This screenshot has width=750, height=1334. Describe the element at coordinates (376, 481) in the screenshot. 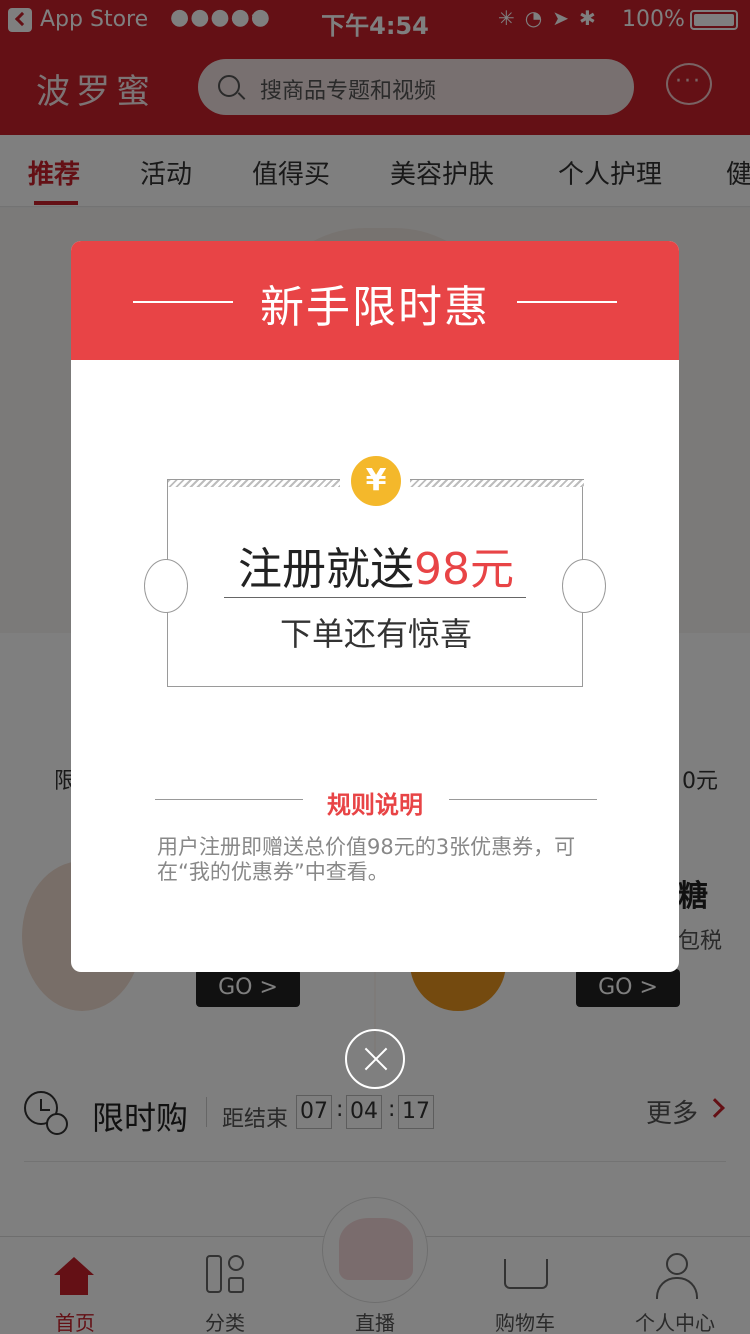

I see `yen-coin-icon: ¥` at that location.